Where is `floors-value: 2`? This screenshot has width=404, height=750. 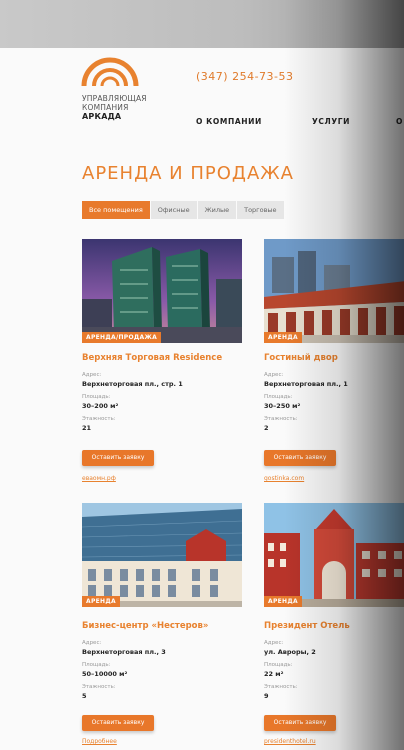 floors-value: 2 is located at coordinates (266, 428).